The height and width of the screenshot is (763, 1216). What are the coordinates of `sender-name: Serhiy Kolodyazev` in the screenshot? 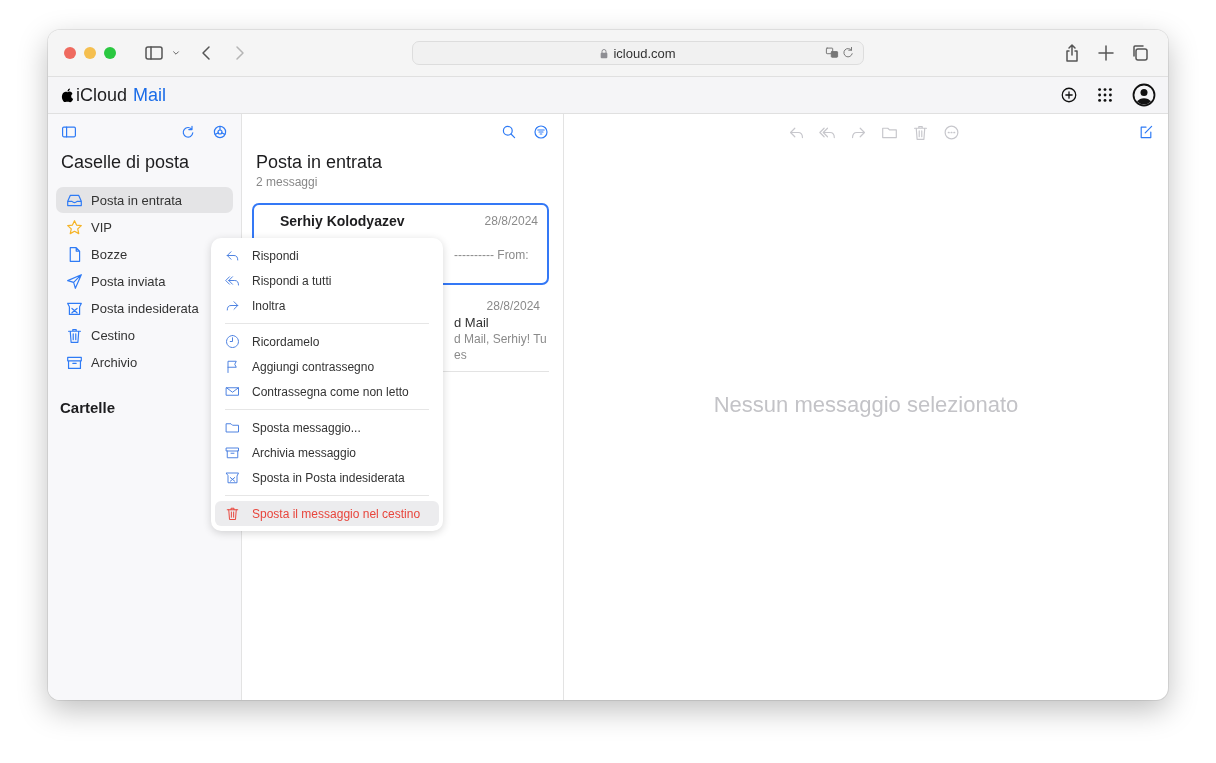 It's located at (342, 221).